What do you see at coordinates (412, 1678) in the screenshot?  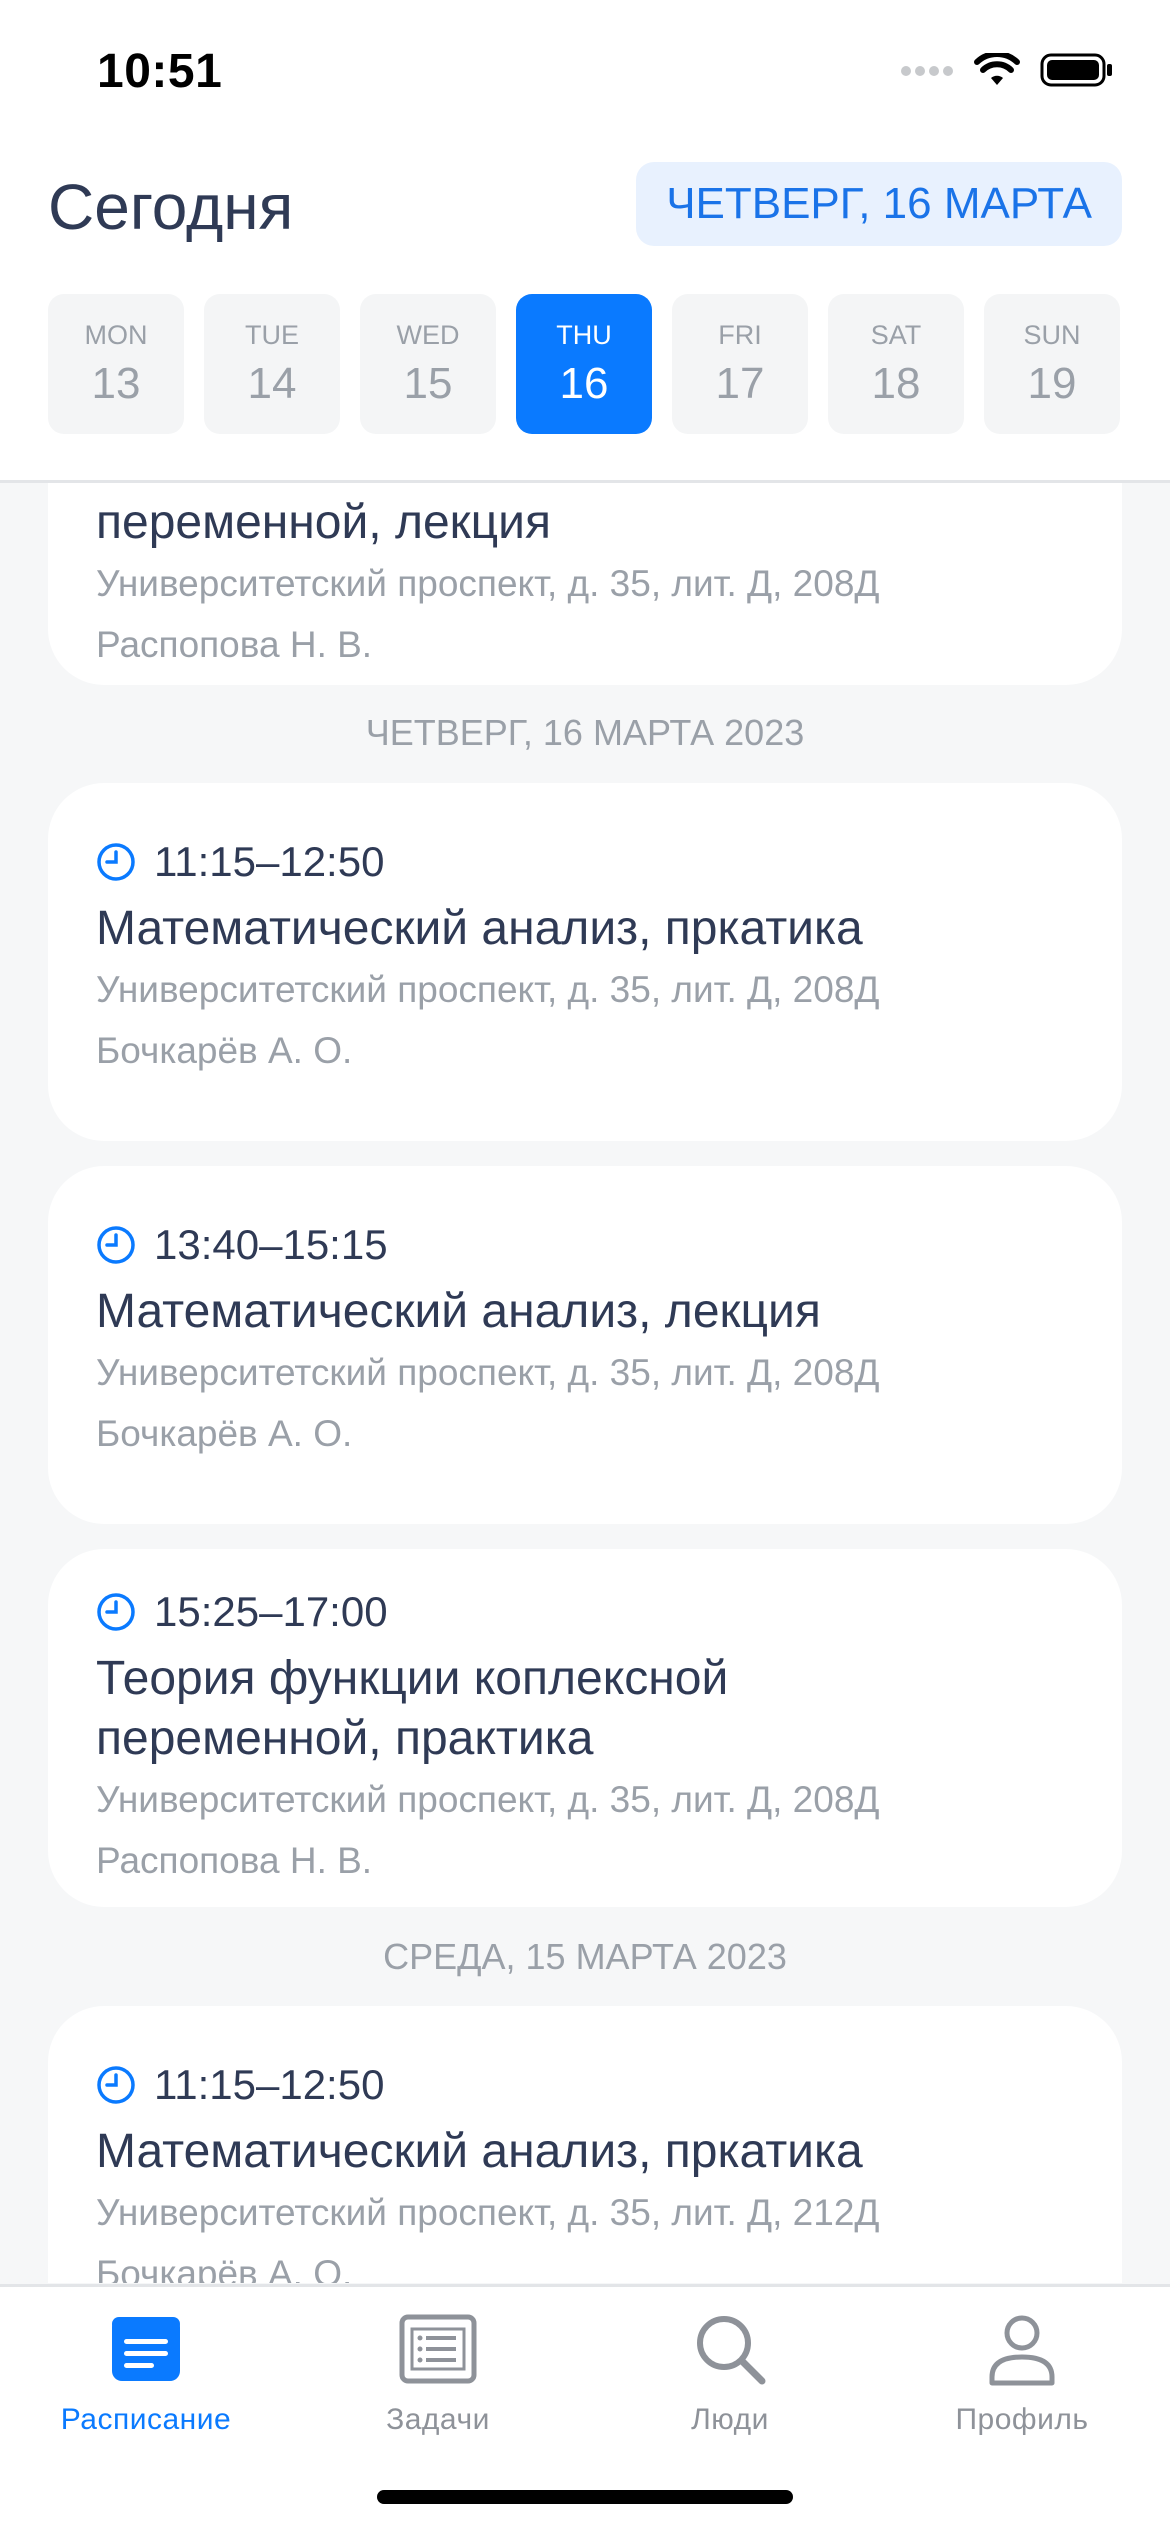 I see `lesson-subject-line-1: Теория функции коплексной` at bounding box center [412, 1678].